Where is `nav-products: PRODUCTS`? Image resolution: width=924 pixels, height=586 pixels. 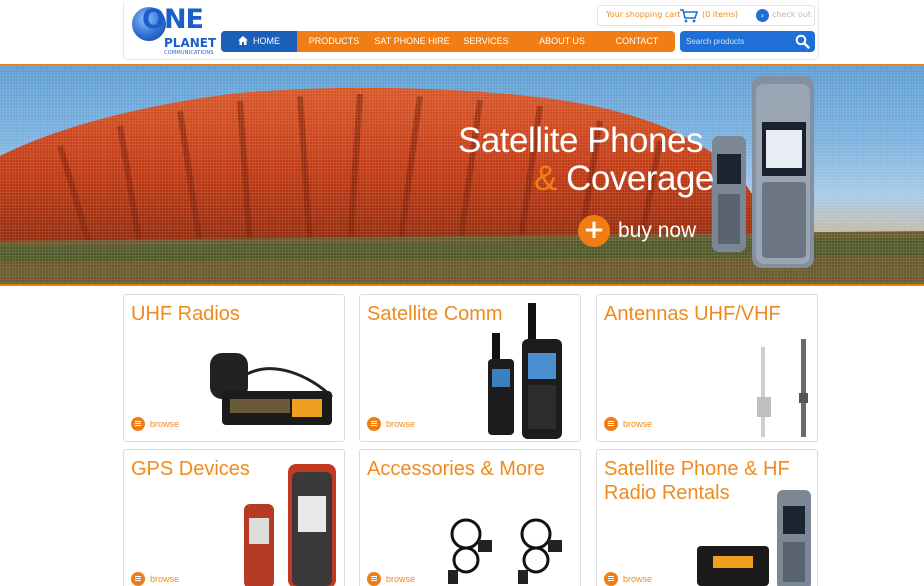
nav-products: PRODUCTS is located at coordinates (334, 41).